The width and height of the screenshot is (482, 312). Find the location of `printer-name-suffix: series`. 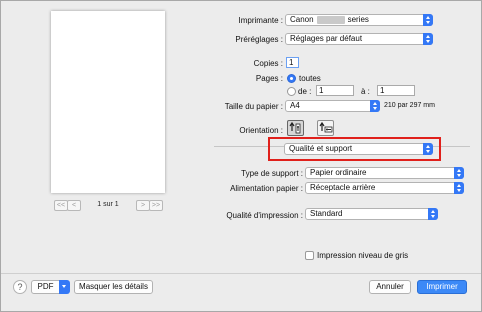

printer-name-suffix: series is located at coordinates (358, 19).